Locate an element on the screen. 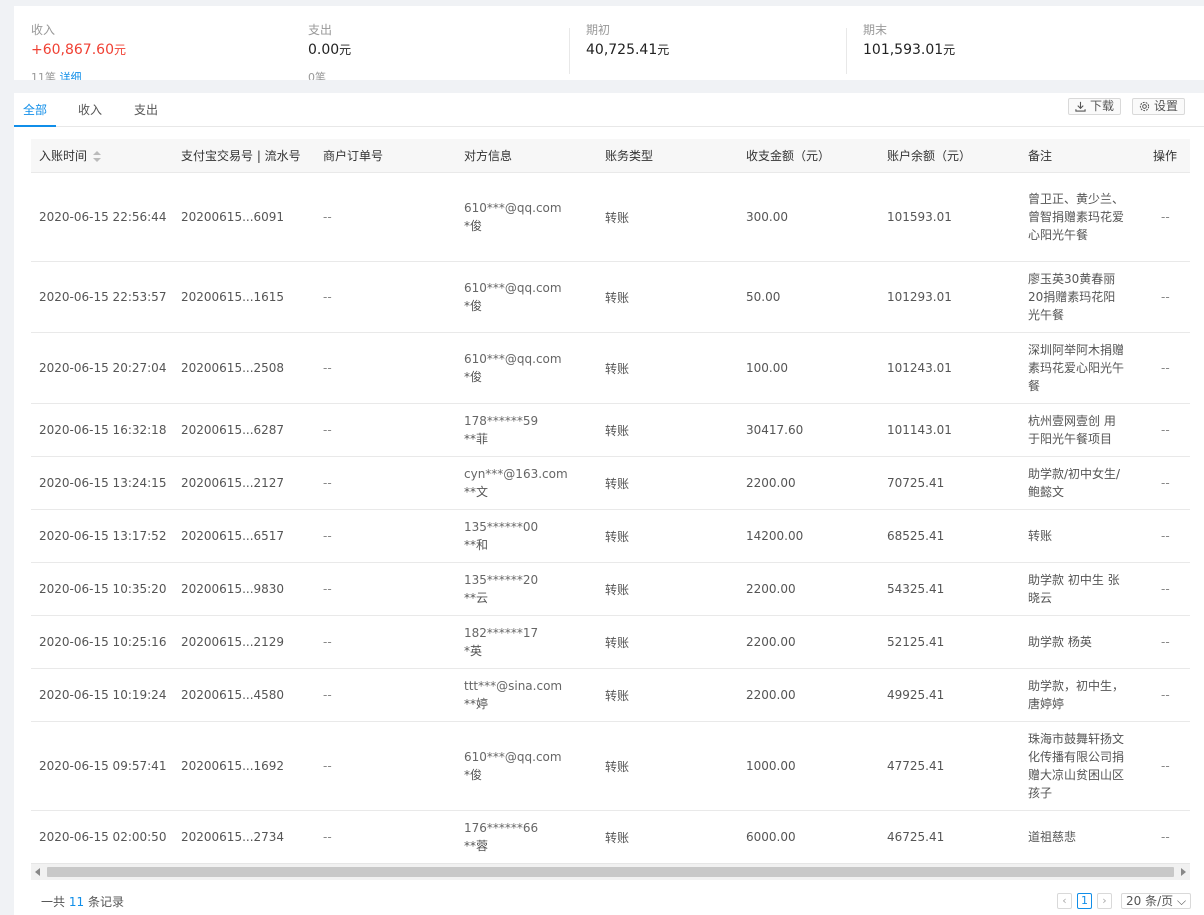  cell-party: 182******17 *英 is located at coordinates (501, 642).